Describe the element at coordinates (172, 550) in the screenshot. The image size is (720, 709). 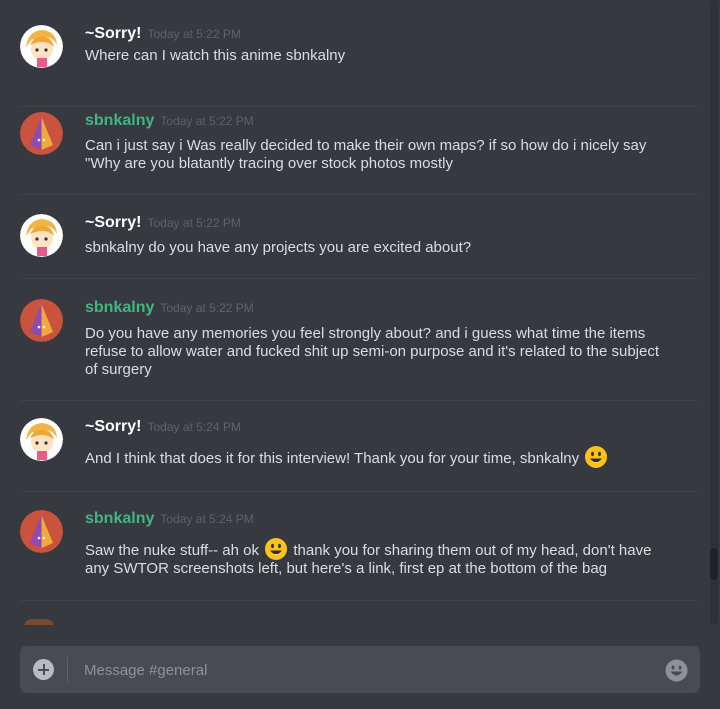
I see `message-text: Saw the nuke stuff-- ah ok` at that location.